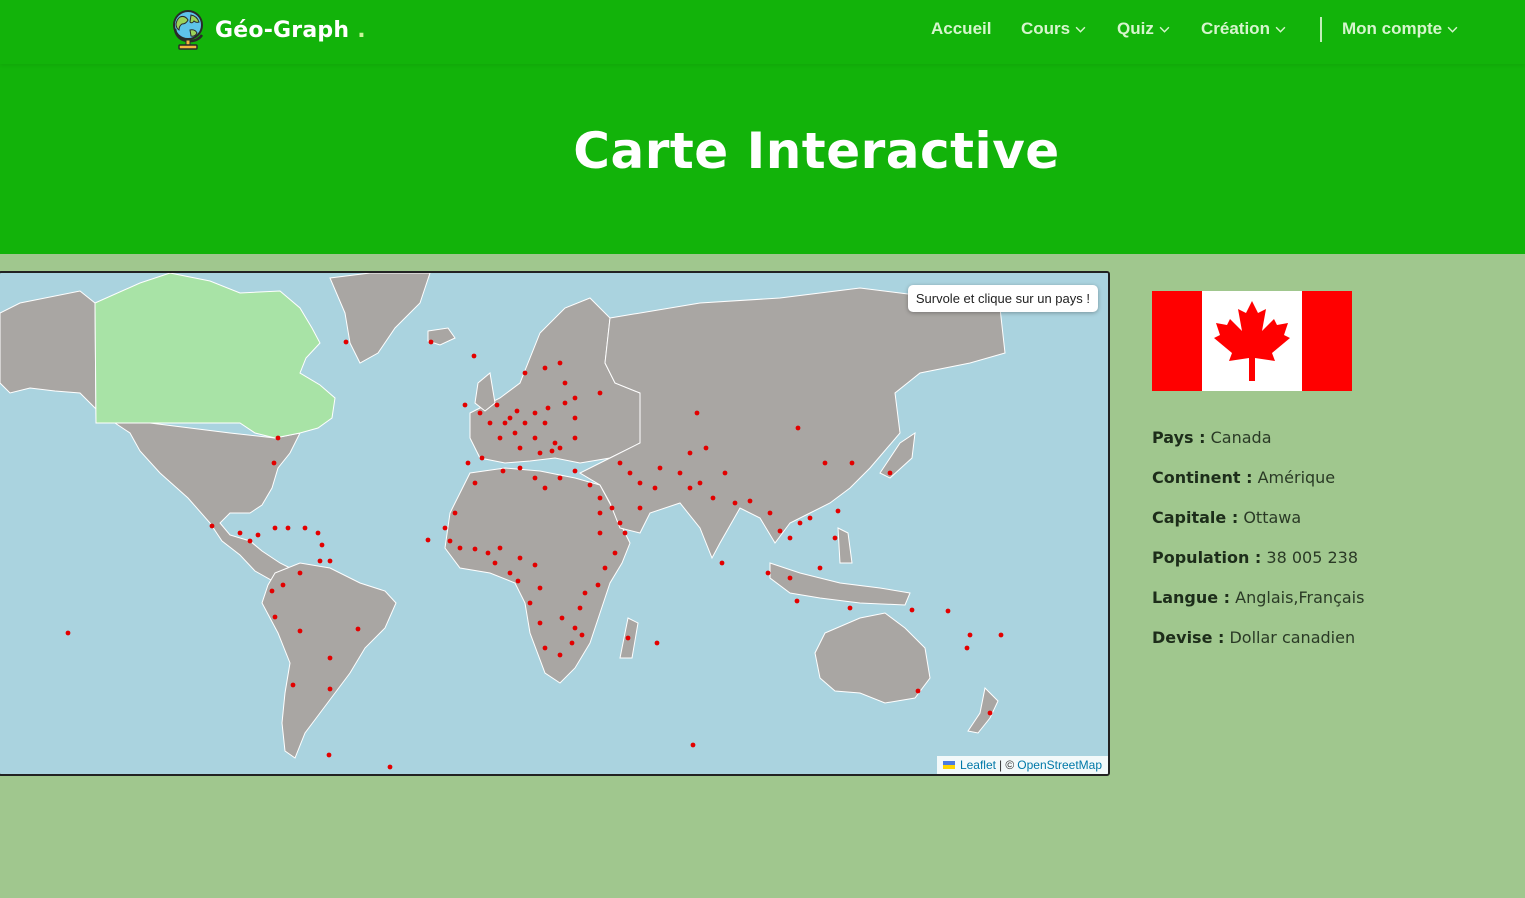 The width and height of the screenshot is (1525, 898). I want to click on nav-mon-compte: Mon compte, so click(1400, 29).